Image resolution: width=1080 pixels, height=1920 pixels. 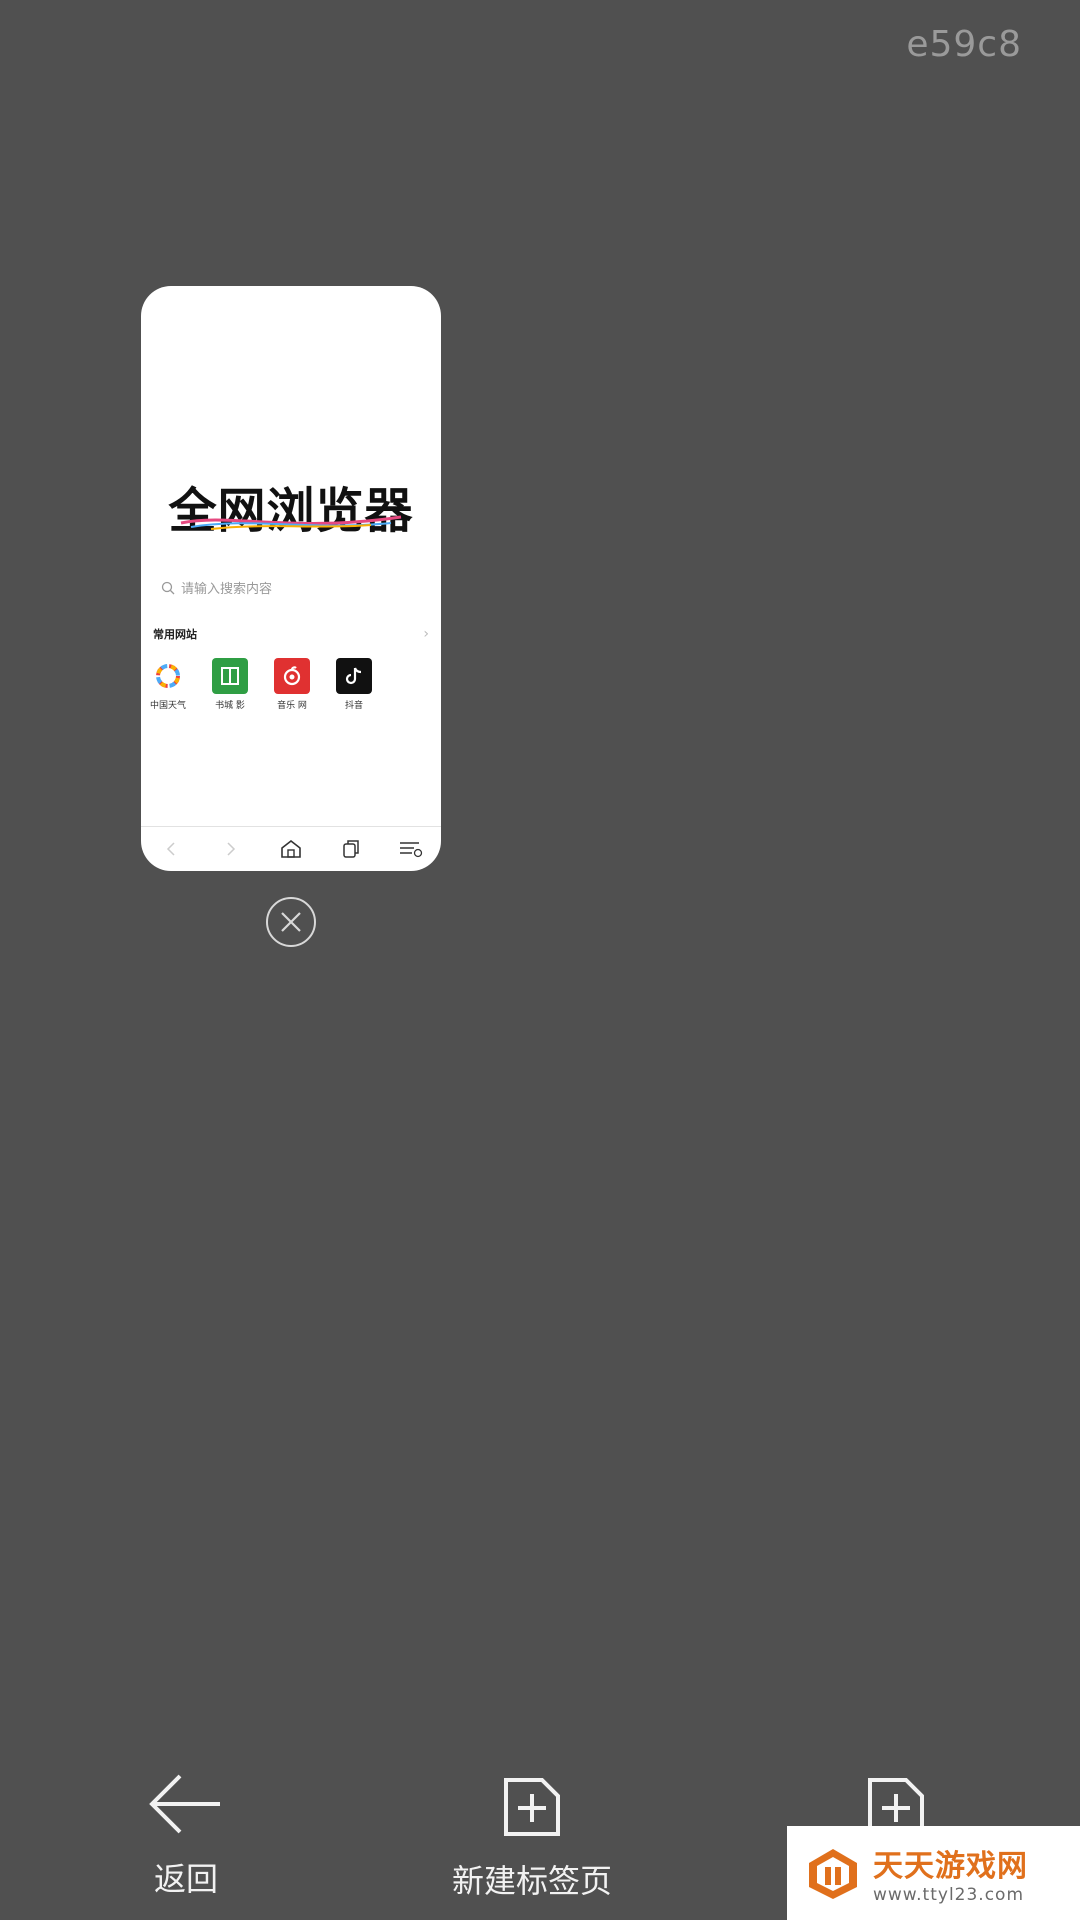 I want to click on preview-toolbar, so click(x=291, y=848).